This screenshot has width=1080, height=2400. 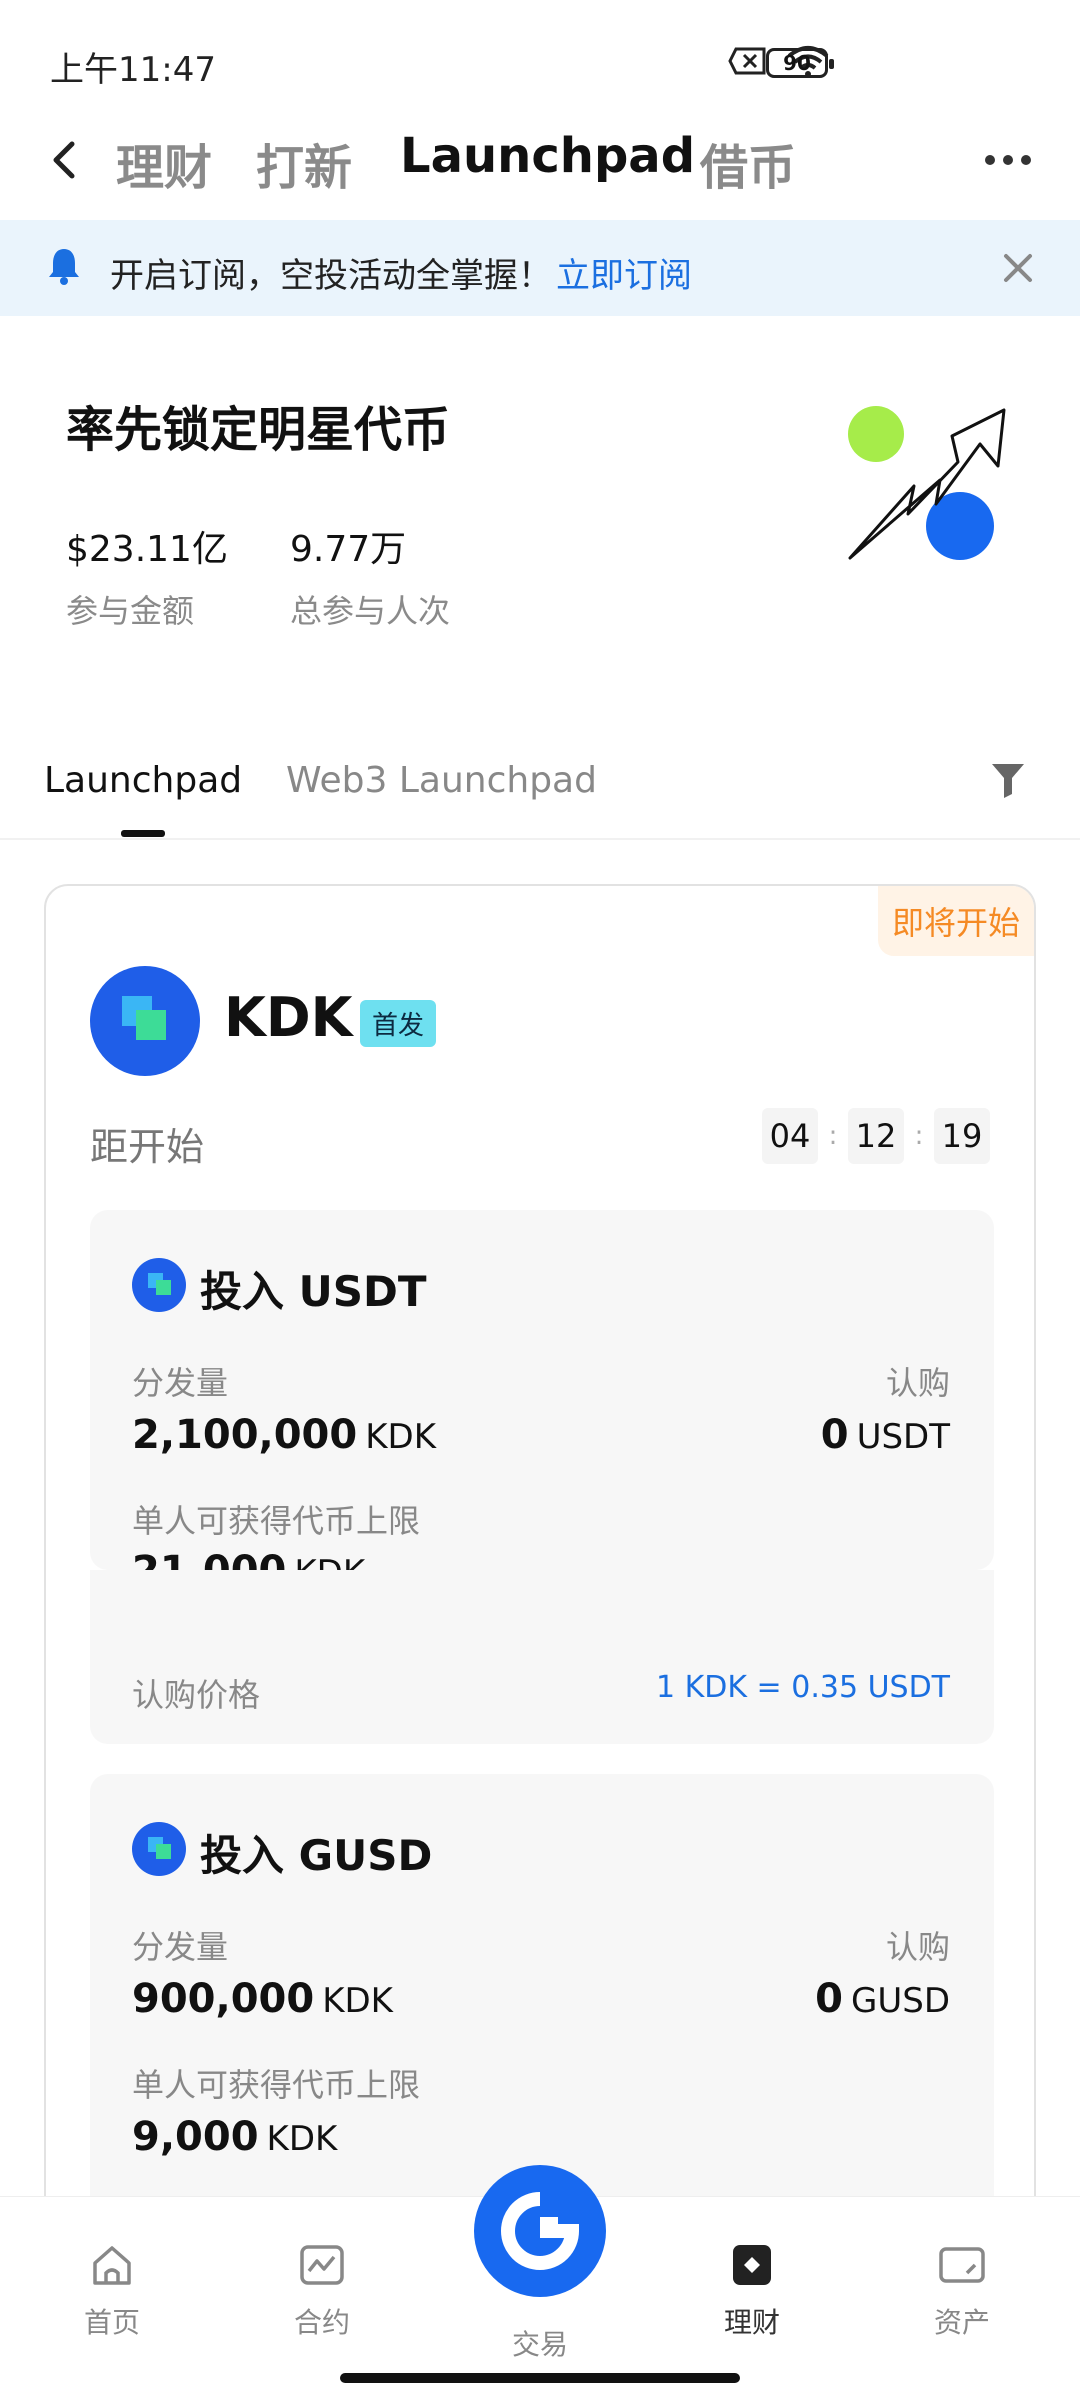 I want to click on wallet-icon, so click(x=962, y=2265).